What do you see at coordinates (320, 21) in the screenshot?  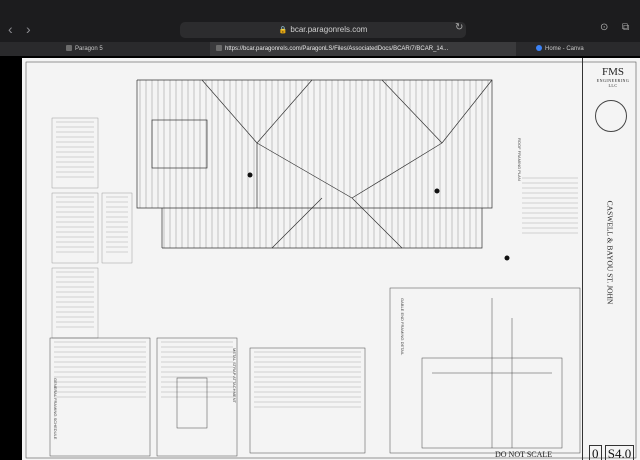 I see `browser-toolbar: ‹ › 🔒 bcar.paragonrels.com ↻ ⊙ ⧉` at bounding box center [320, 21].